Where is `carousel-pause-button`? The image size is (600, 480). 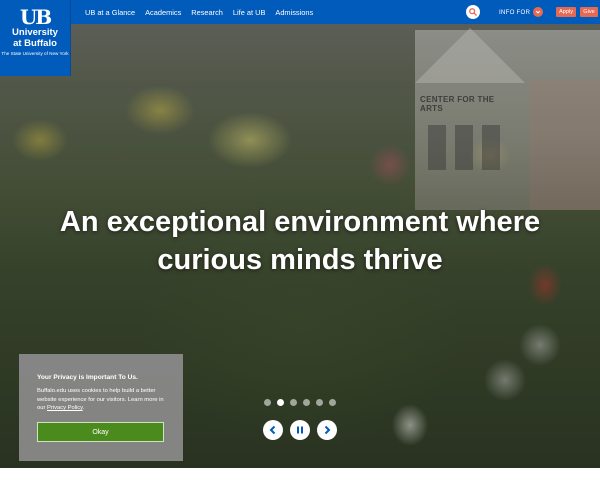 carousel-pause-button is located at coordinates (300, 430).